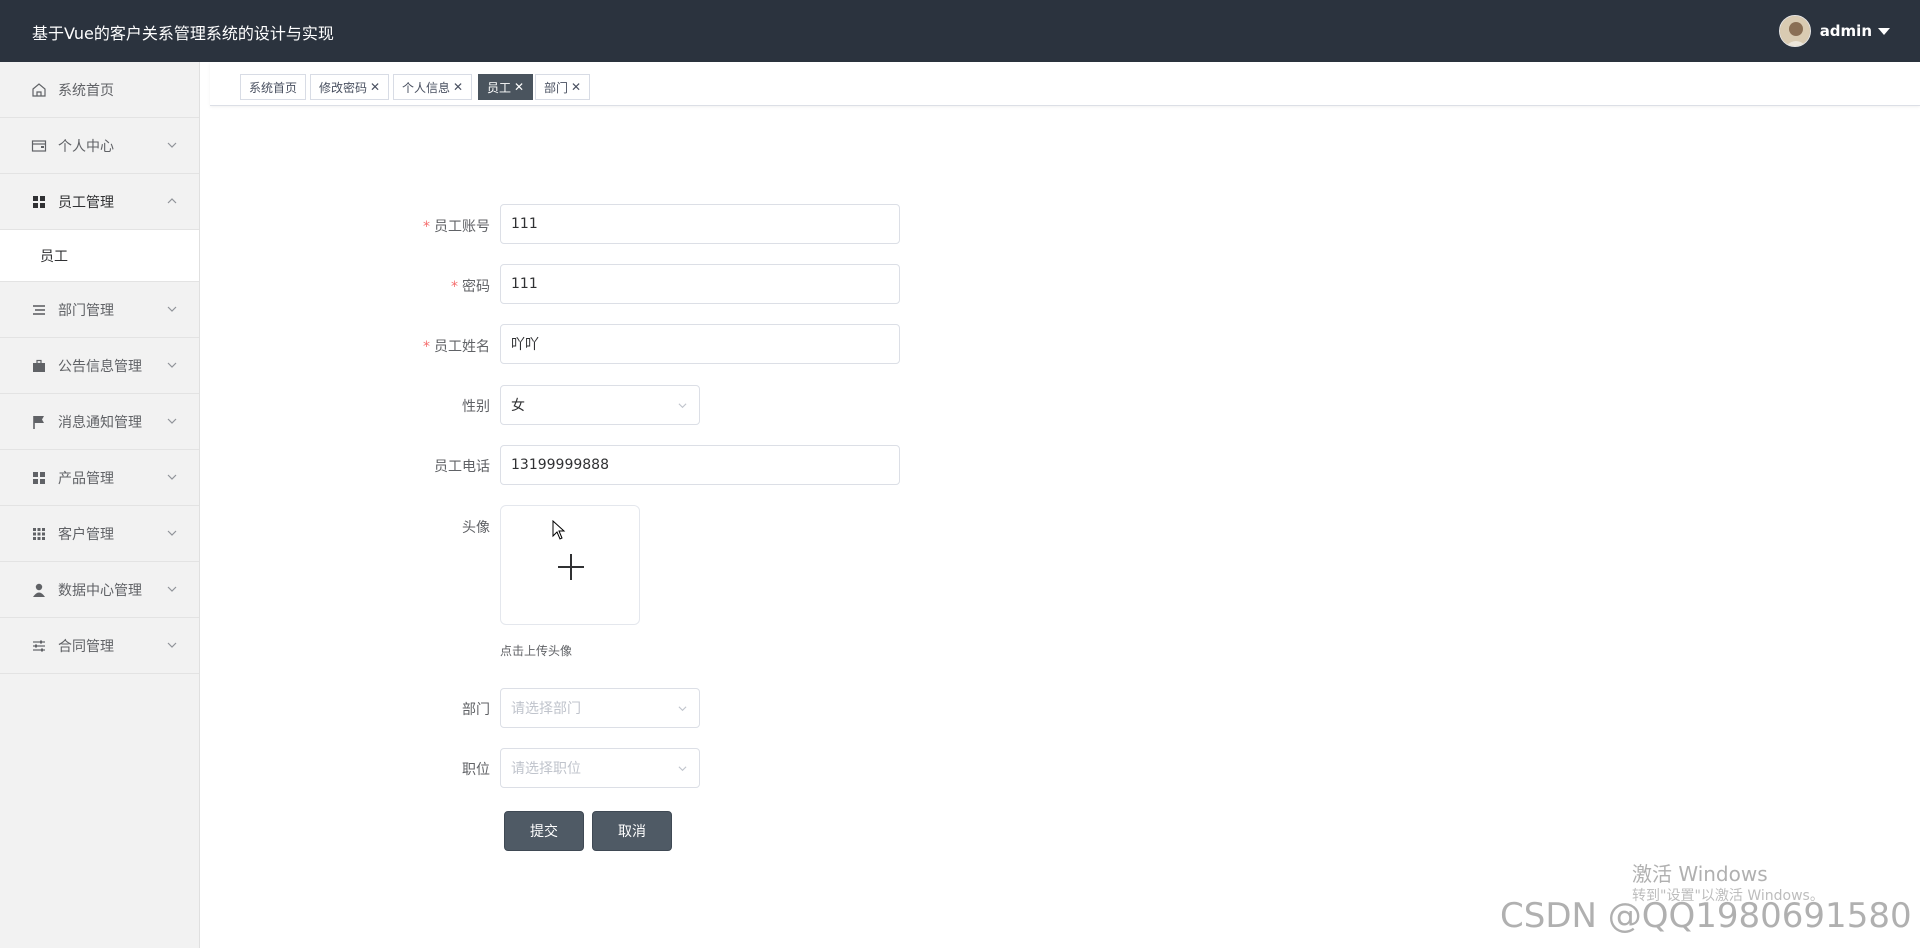  Describe the element at coordinates (86, 90) in the screenshot. I see `sidebar-item-label: 系统首页` at that location.